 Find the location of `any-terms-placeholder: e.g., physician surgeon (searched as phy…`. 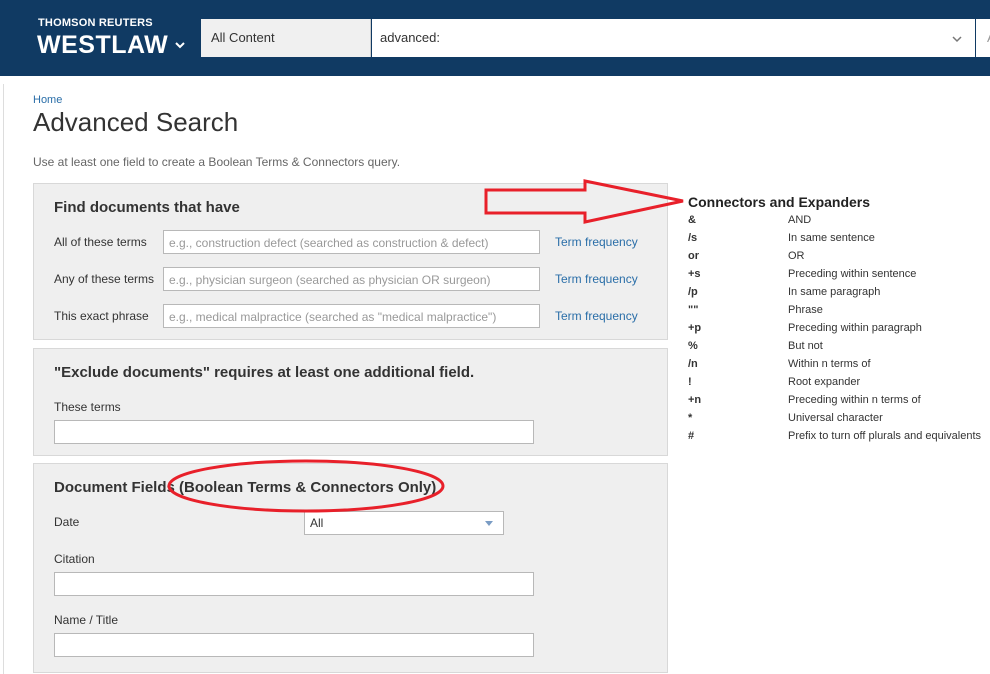

any-terms-placeholder: e.g., physician surgeon (searched as phy… is located at coordinates (330, 280).